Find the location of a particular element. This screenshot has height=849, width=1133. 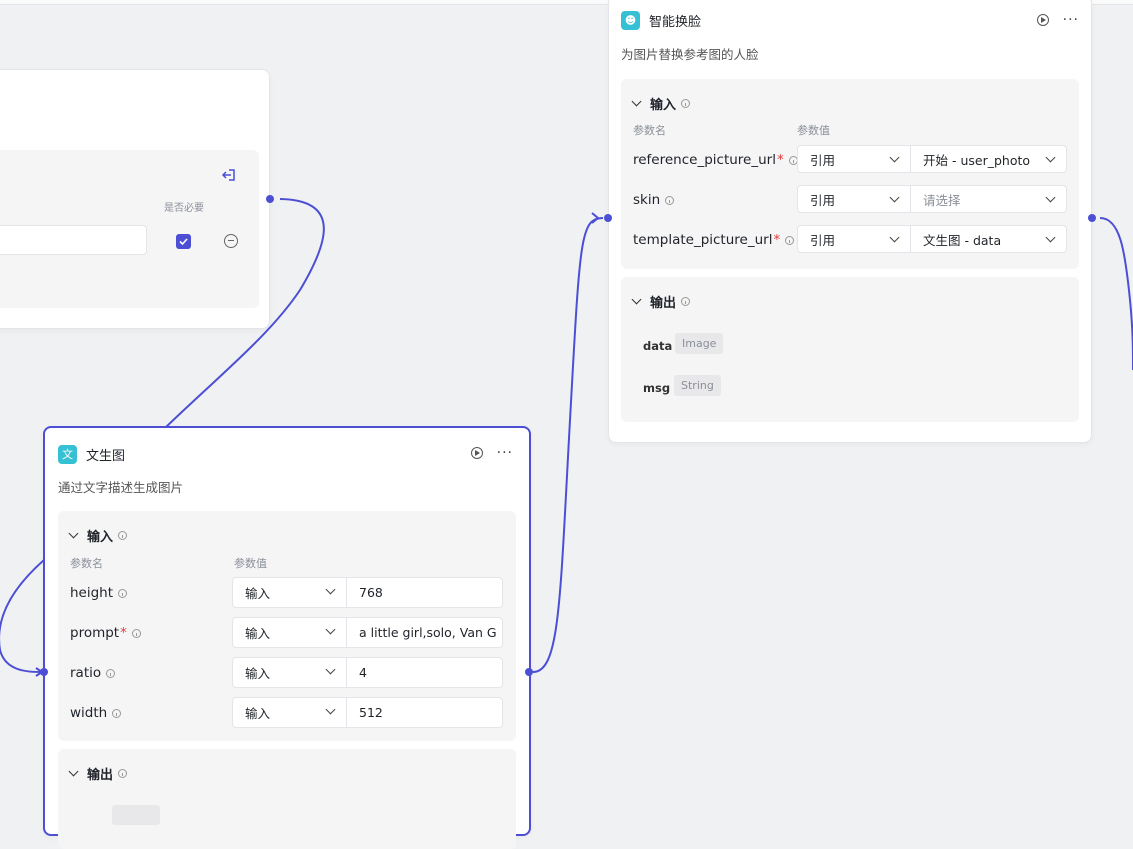

param-reference-picture-url: reference_picture_url * is located at coordinates (715, 160).